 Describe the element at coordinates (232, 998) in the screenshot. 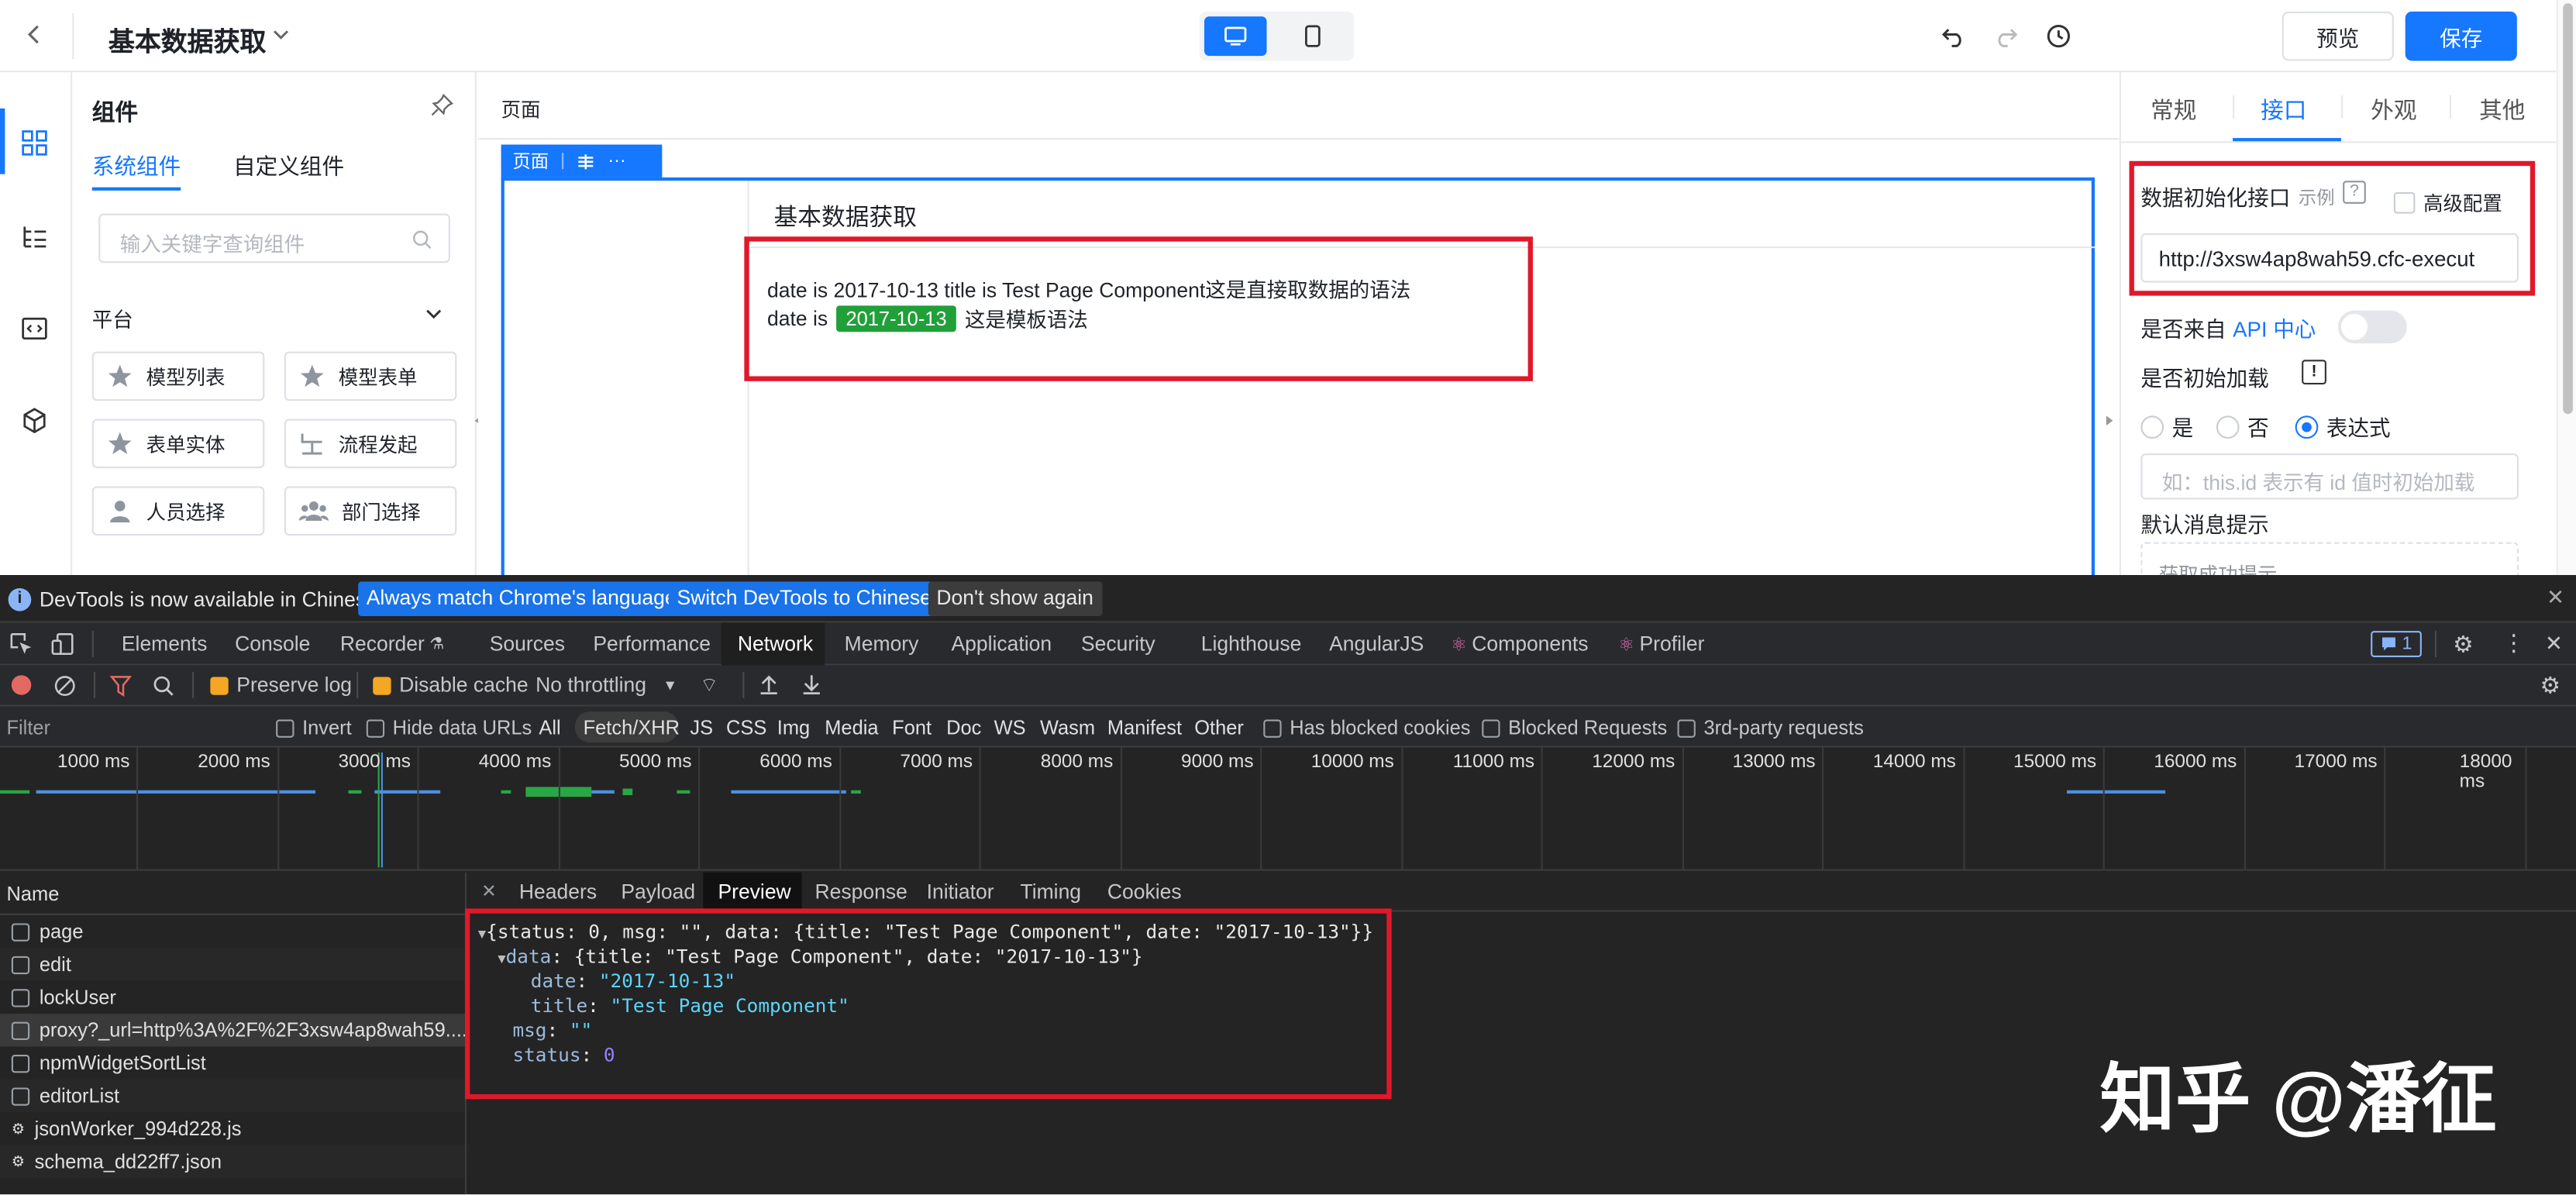

I see `request-row: lockUser` at that location.